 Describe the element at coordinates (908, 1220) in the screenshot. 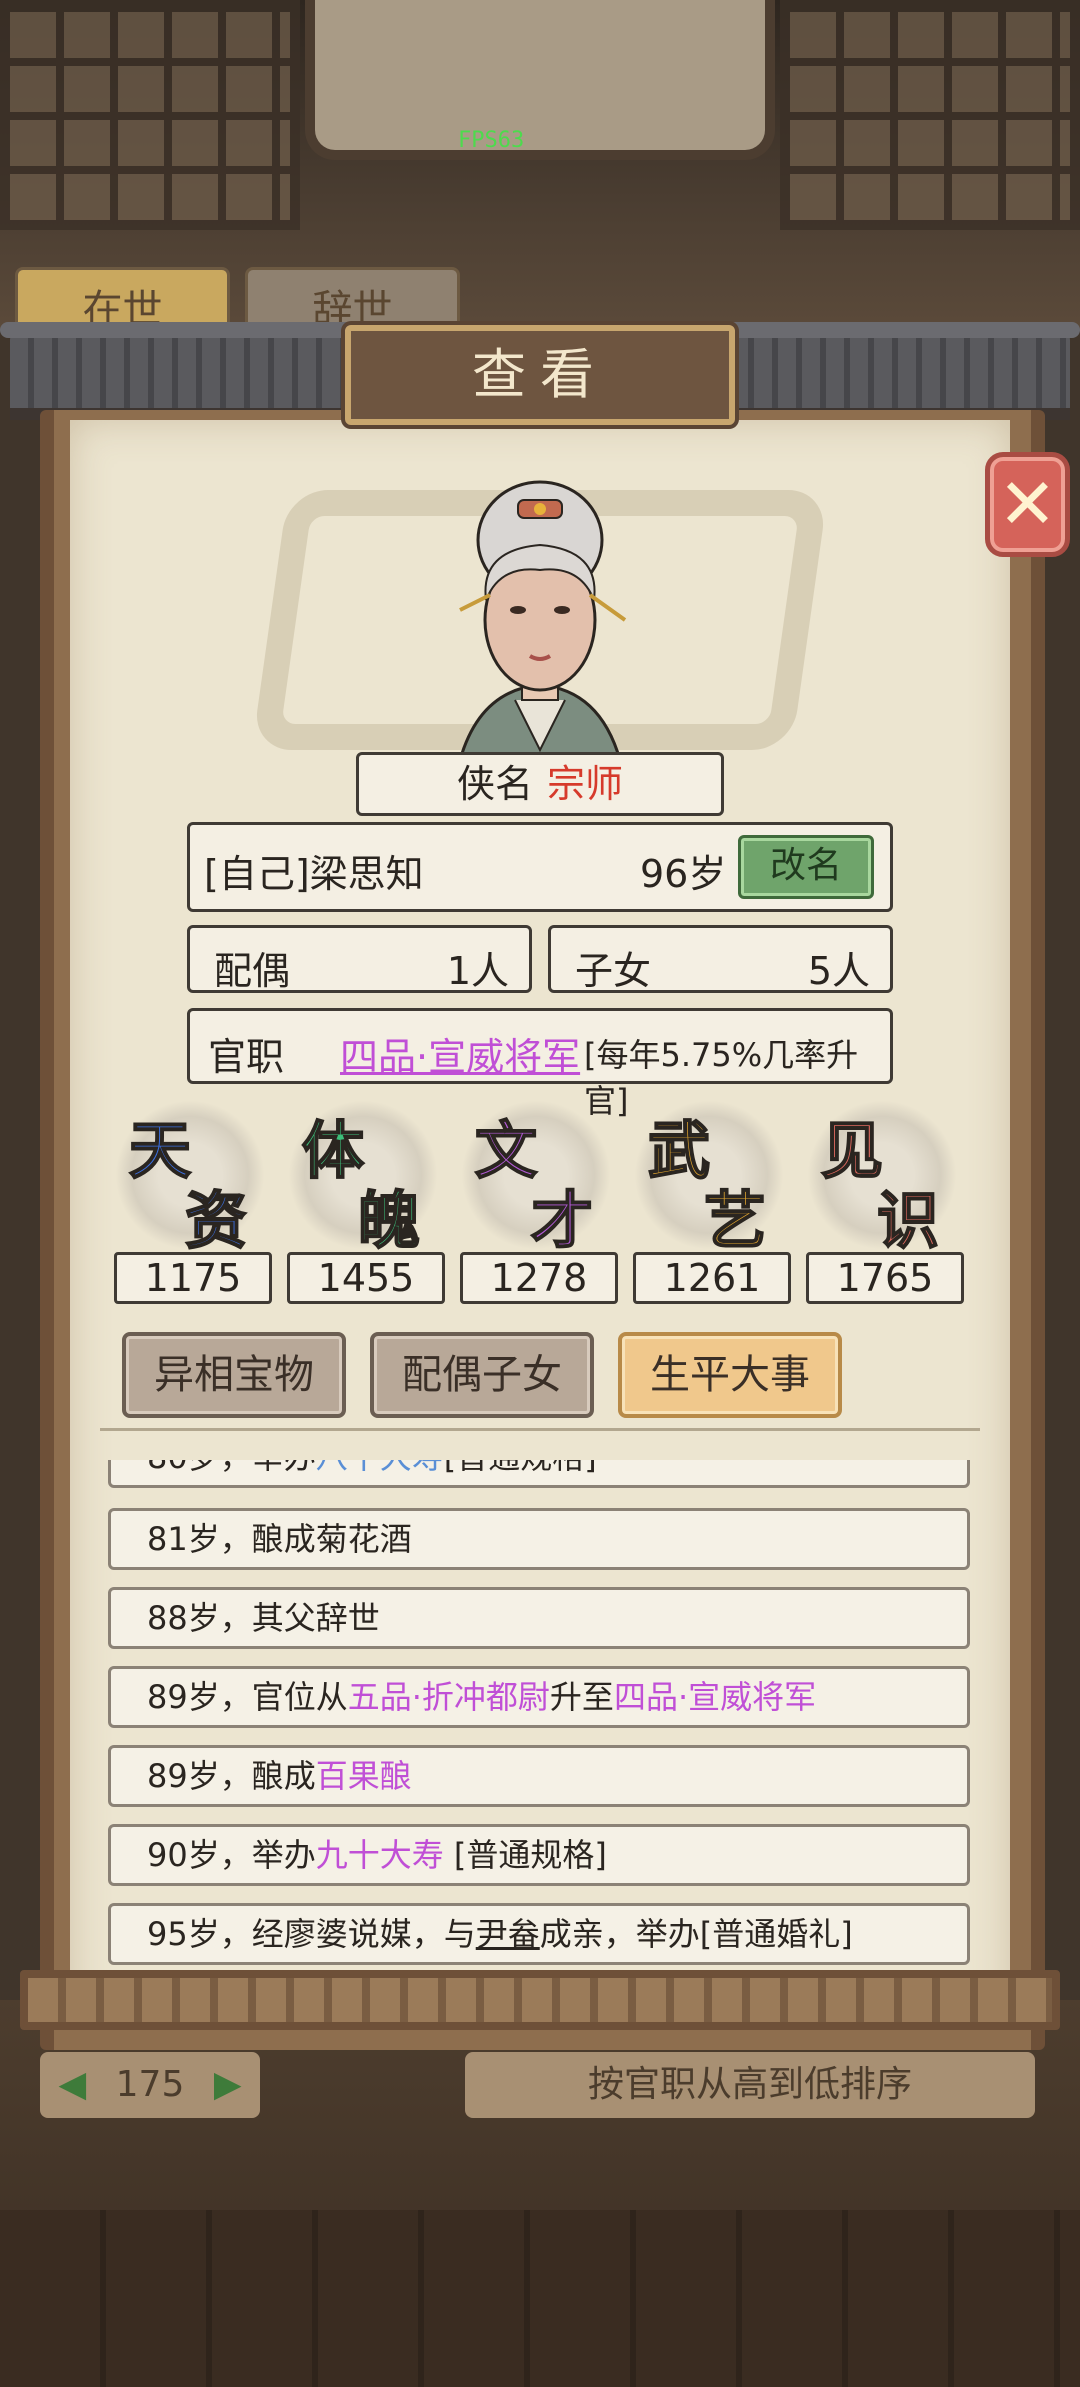

I see `stat-glyph-bottom: 识` at that location.